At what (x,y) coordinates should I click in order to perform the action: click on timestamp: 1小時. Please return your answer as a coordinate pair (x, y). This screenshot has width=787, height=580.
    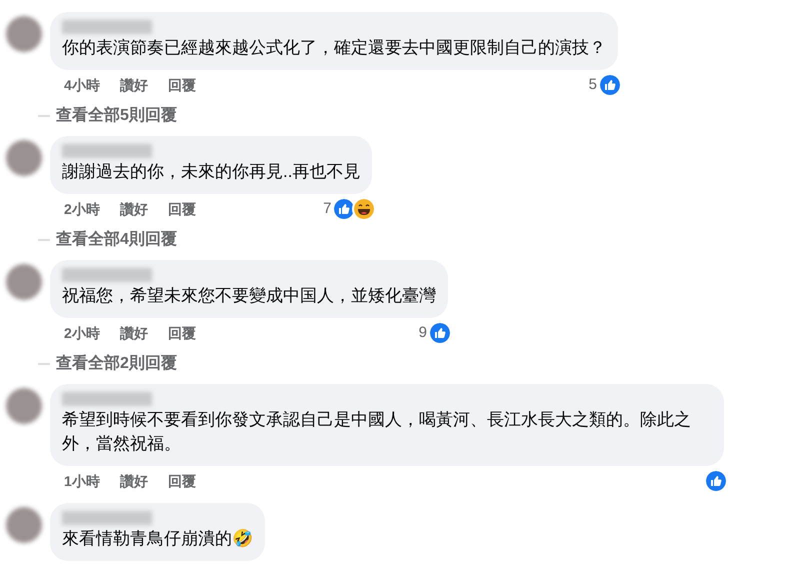
    Looking at the image, I should click on (82, 481).